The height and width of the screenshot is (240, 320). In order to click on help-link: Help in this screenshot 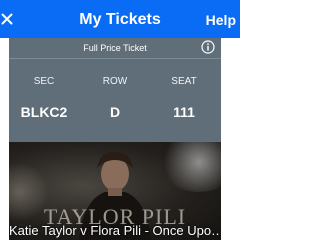, I will do `click(221, 20)`.